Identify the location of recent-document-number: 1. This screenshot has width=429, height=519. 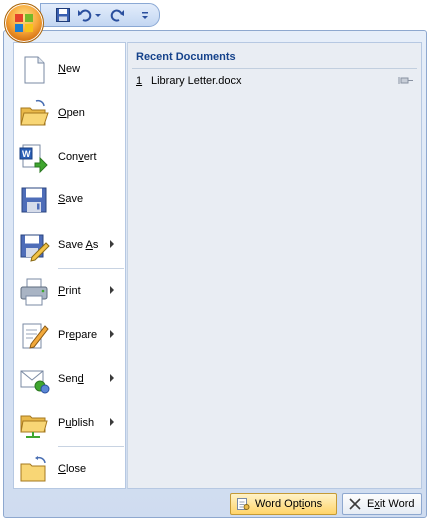
(139, 81).